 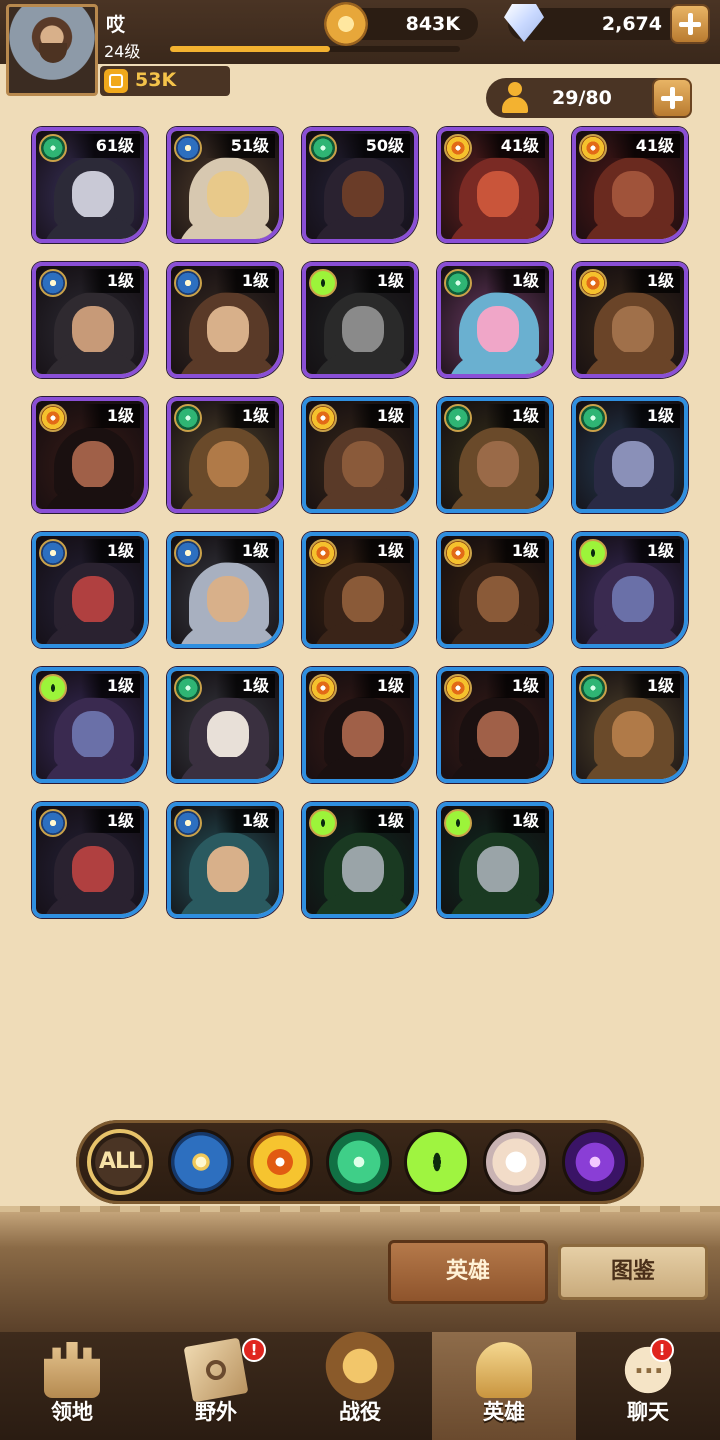 I want to click on hero-card: 51级, so click(x=225, y=185).